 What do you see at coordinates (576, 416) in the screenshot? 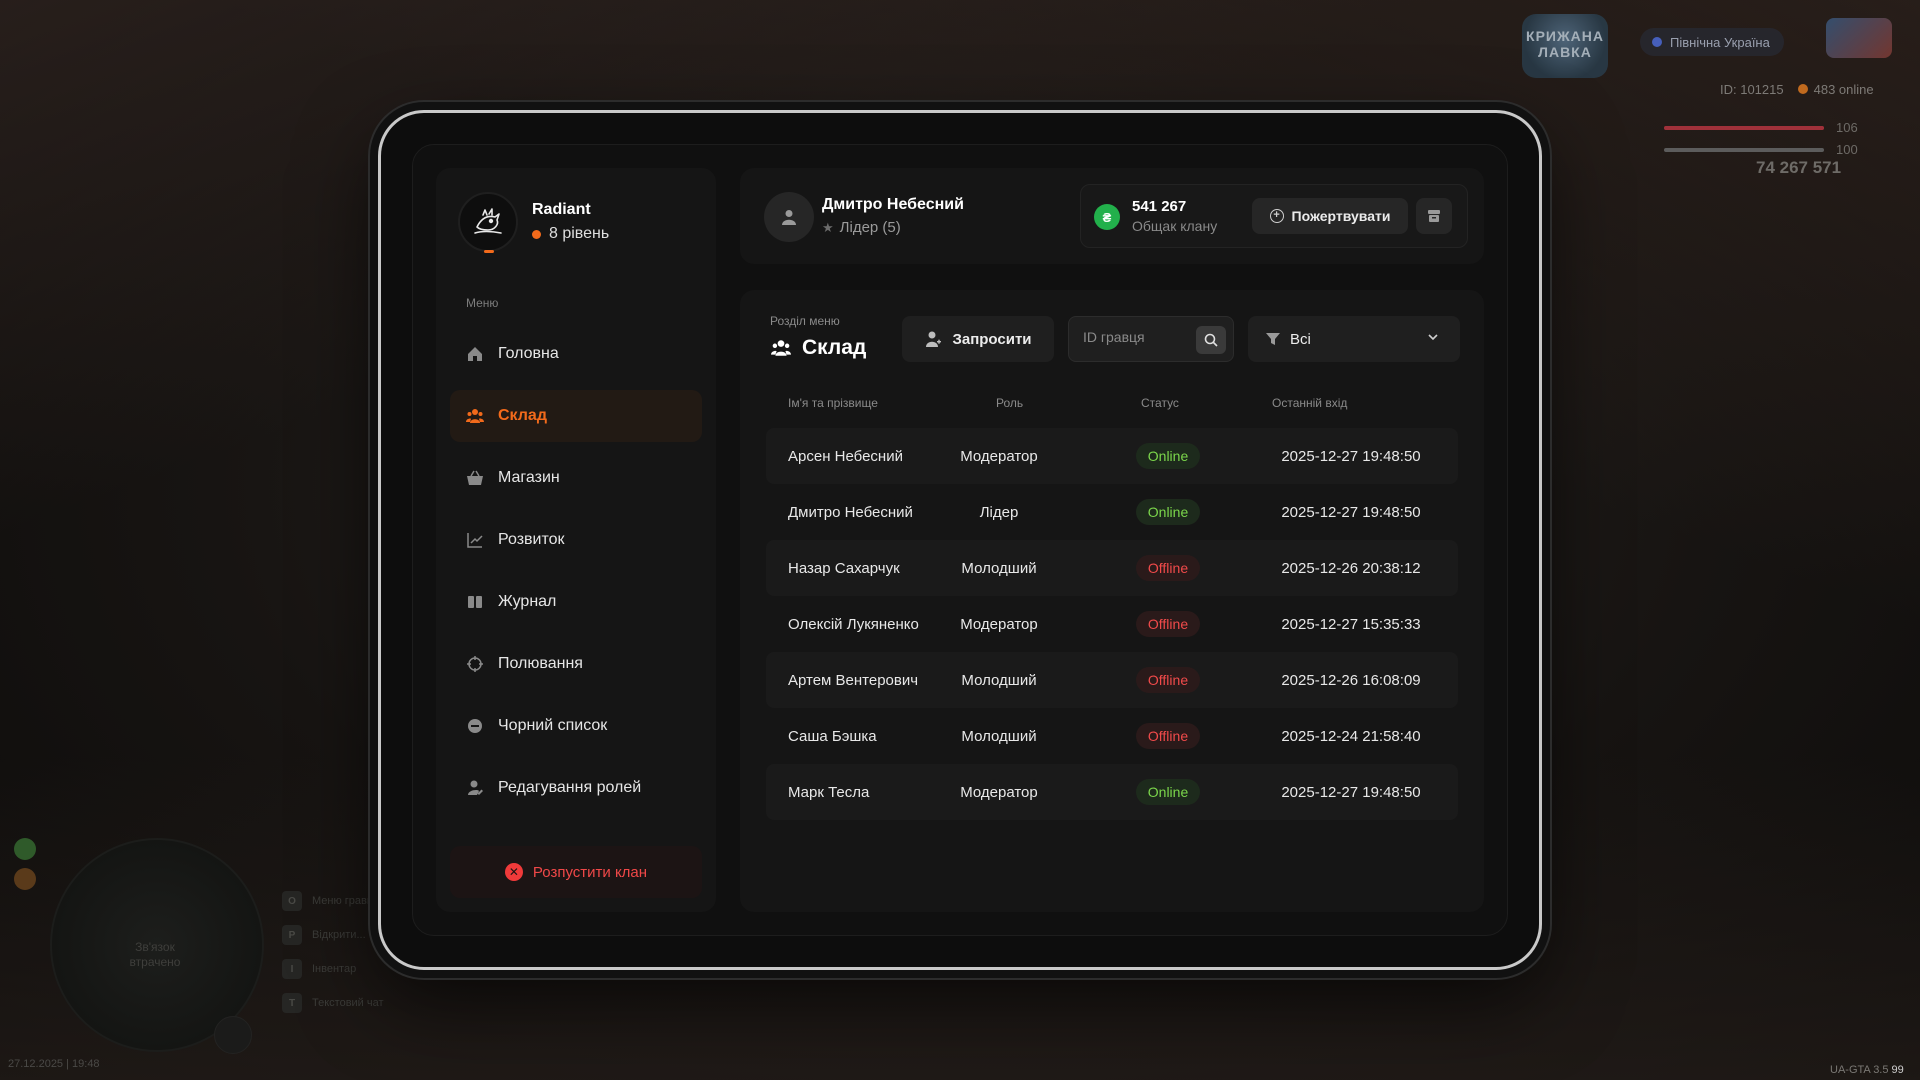
I see `sidebar-item-members: Склад` at bounding box center [576, 416].